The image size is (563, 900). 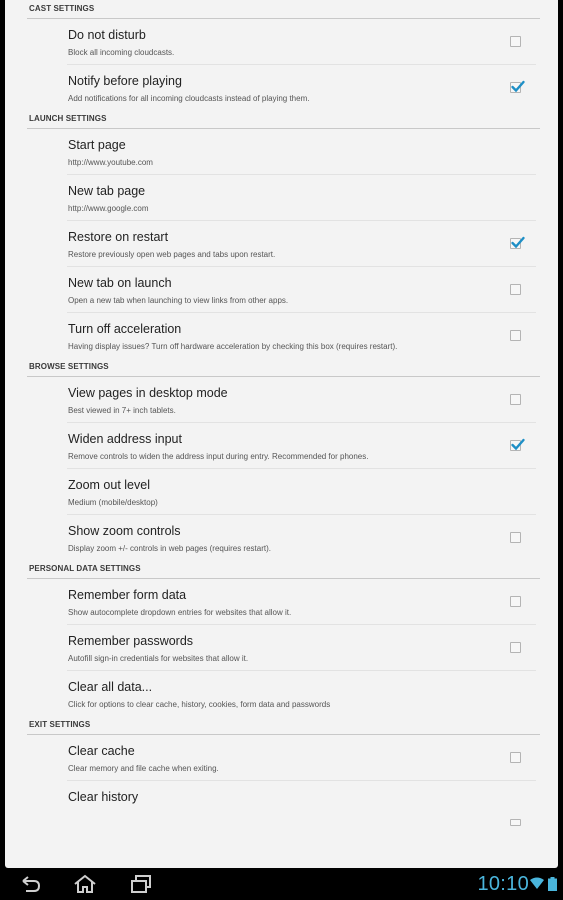 I want to click on setting-title: Turn off acceleration, so click(x=125, y=329).